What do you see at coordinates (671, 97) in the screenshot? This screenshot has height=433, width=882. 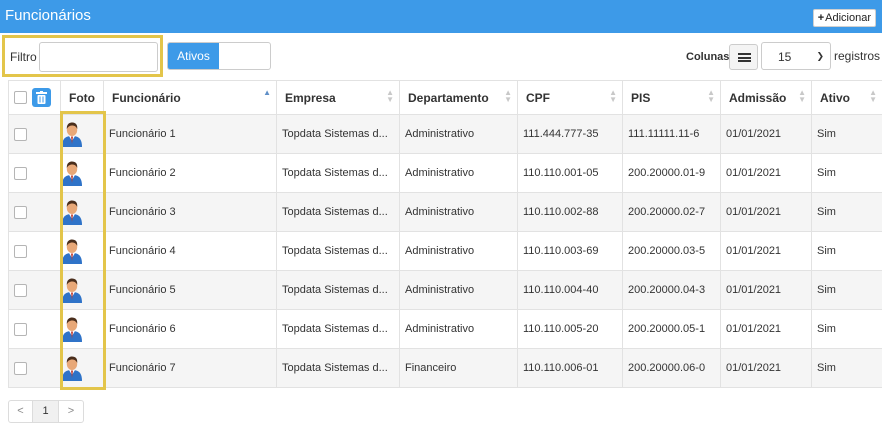 I see `column-header-pis: PIS ▲ ▼` at bounding box center [671, 97].